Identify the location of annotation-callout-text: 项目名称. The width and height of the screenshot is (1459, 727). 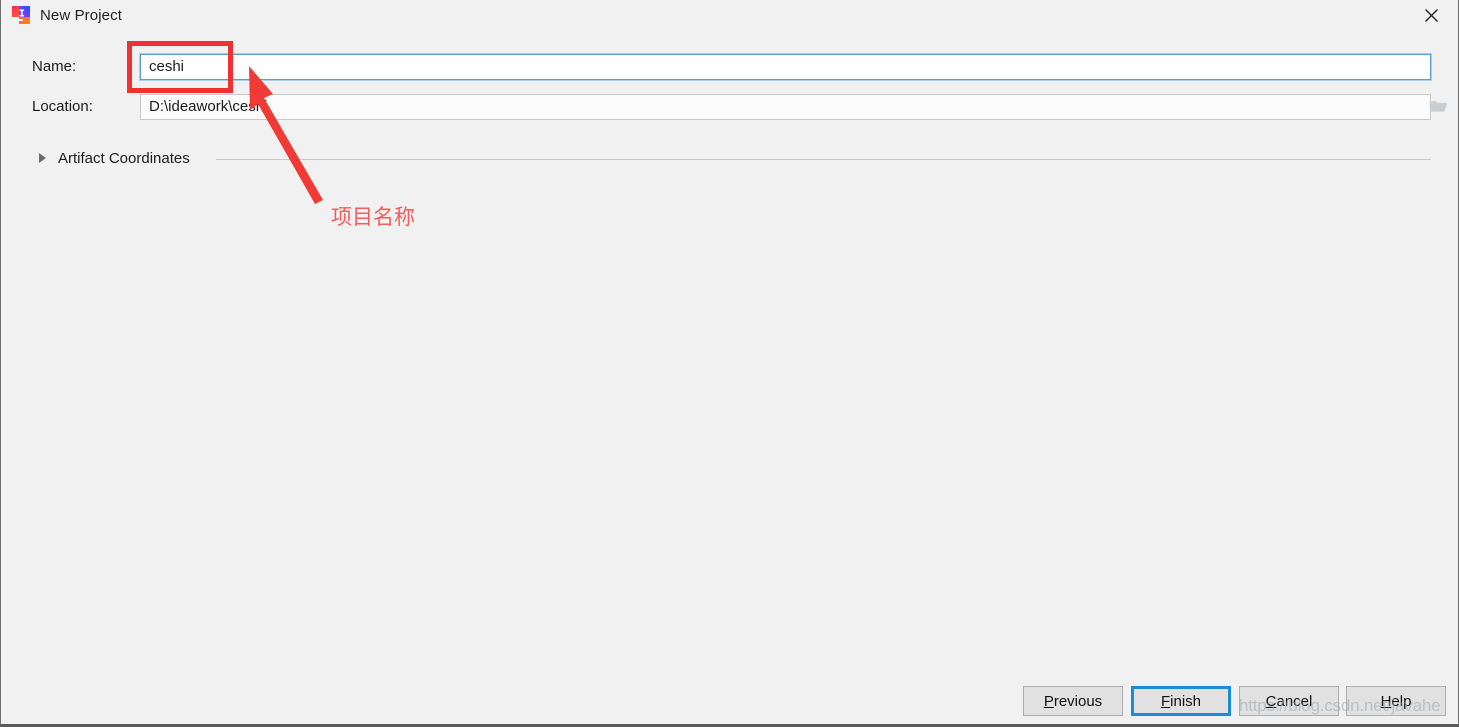
(373, 217).